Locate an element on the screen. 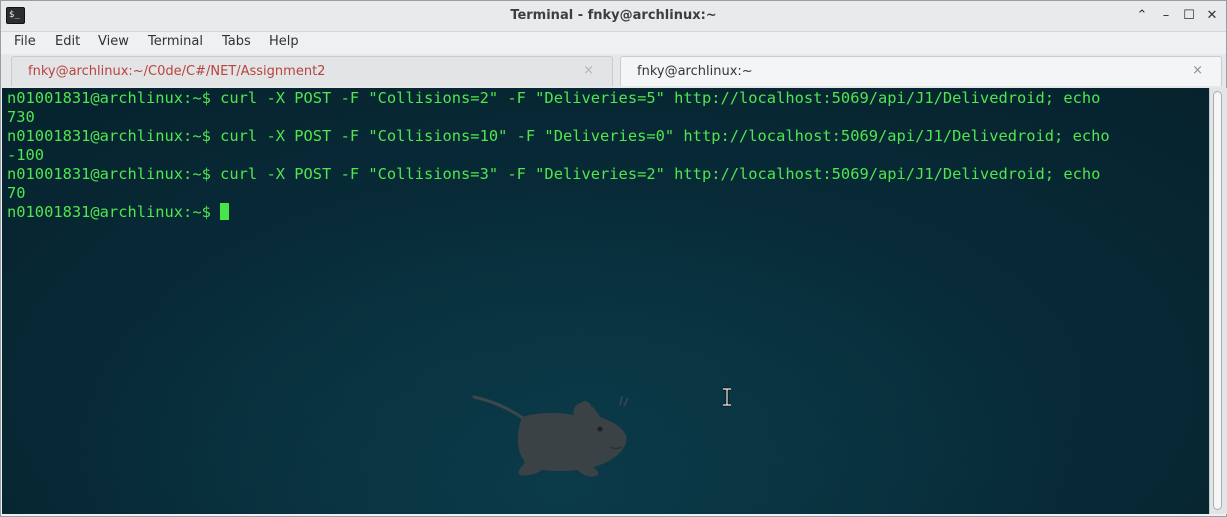  menu-terminal: Terminal is located at coordinates (175, 43).